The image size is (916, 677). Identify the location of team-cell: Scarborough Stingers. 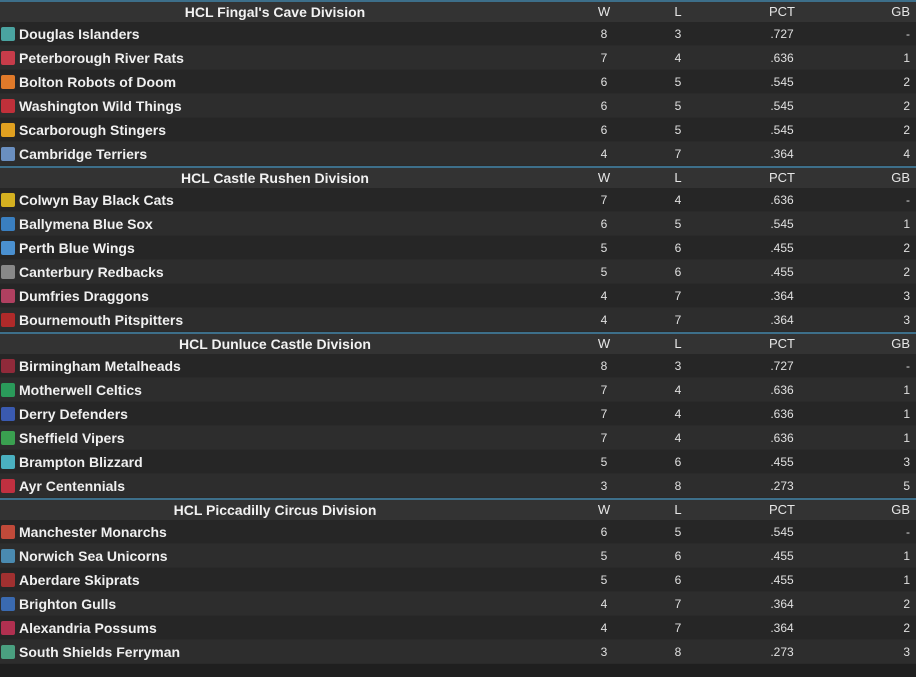
(275, 130).